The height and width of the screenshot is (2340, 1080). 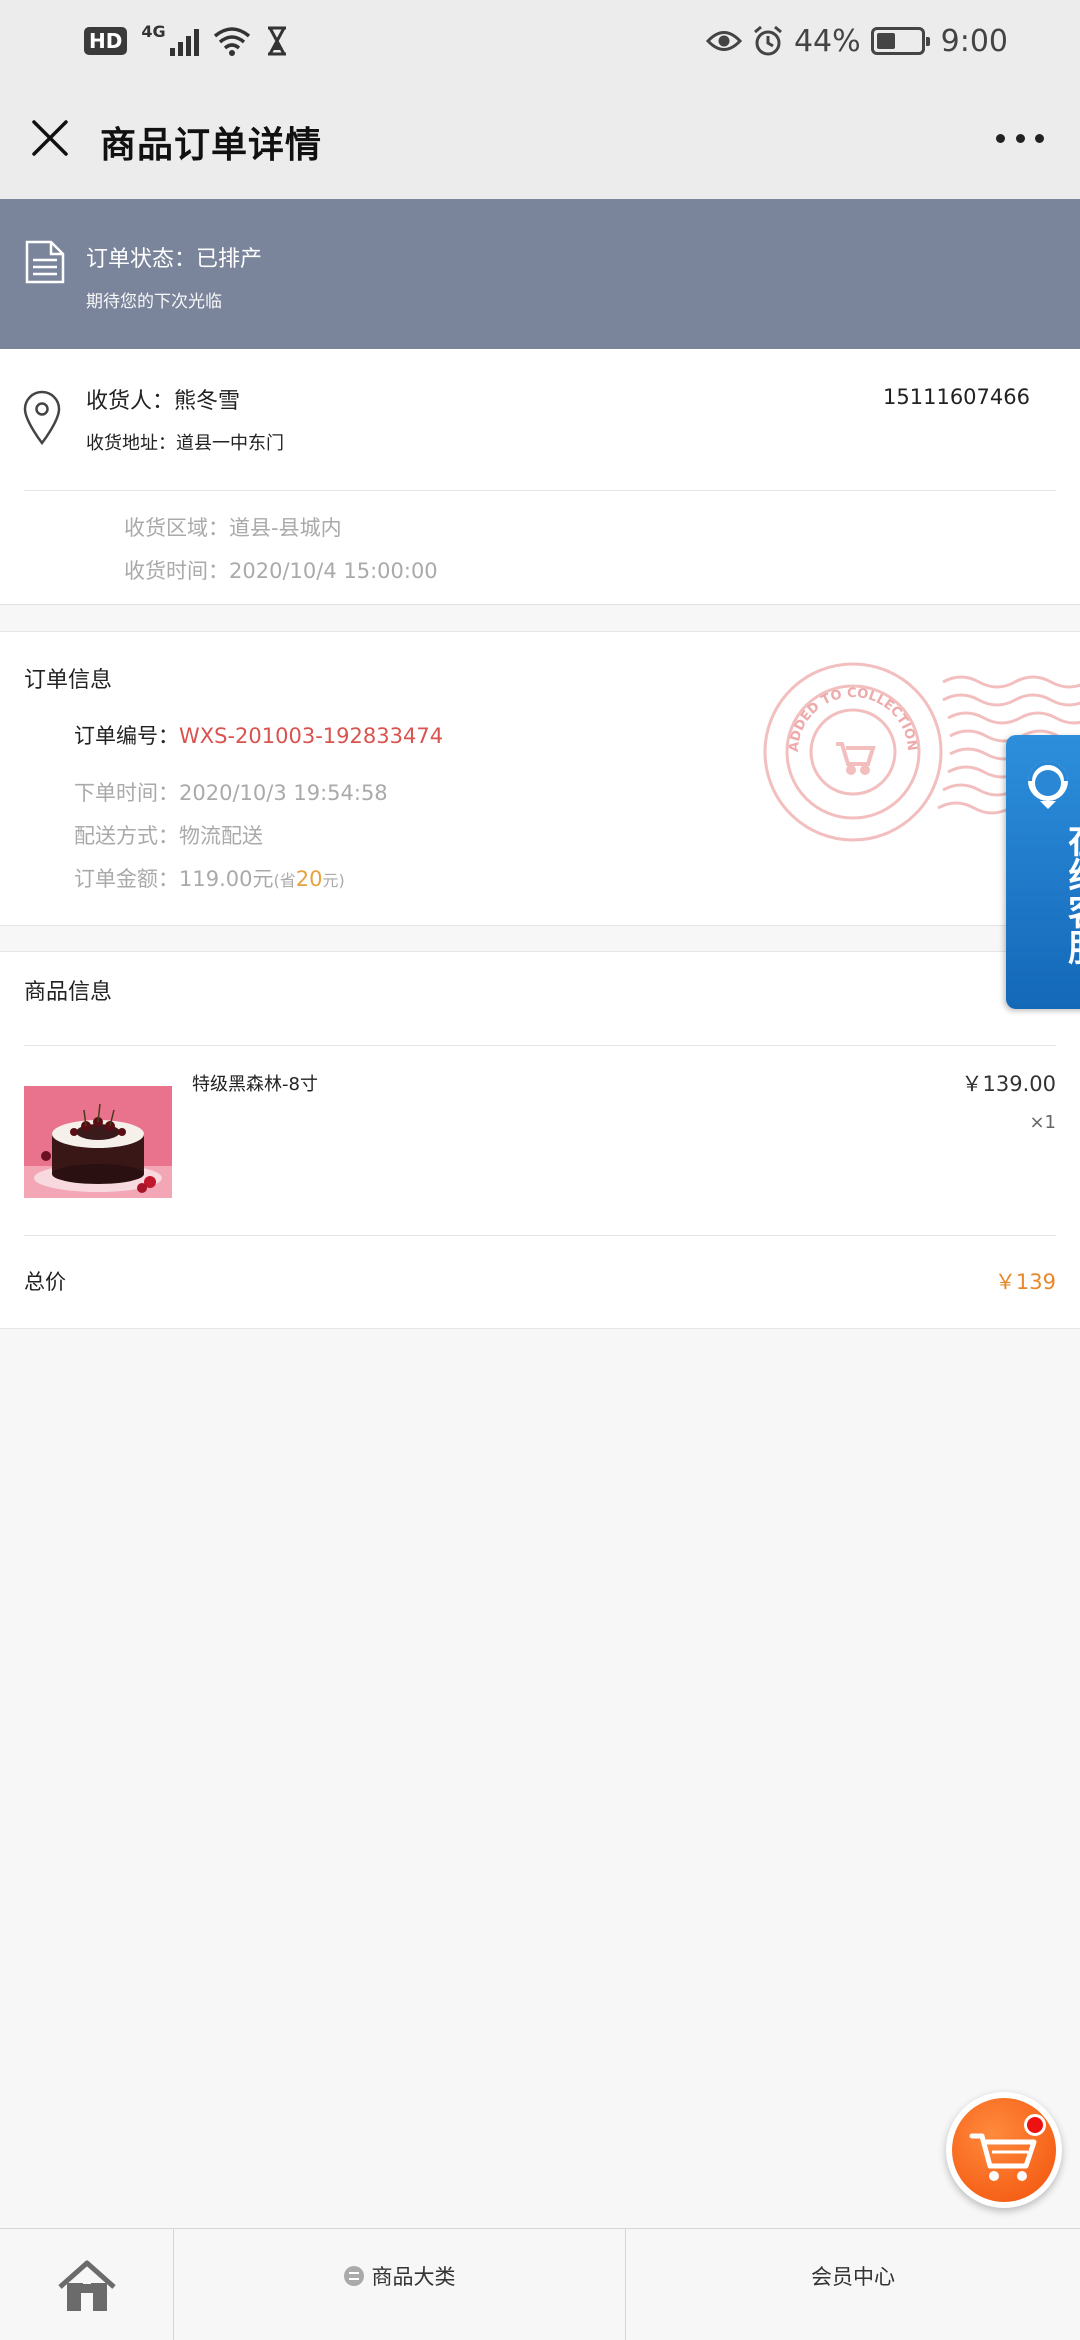 What do you see at coordinates (185, 443) in the screenshot?
I see `receiver-address: 收货地址：道县一中东门` at bounding box center [185, 443].